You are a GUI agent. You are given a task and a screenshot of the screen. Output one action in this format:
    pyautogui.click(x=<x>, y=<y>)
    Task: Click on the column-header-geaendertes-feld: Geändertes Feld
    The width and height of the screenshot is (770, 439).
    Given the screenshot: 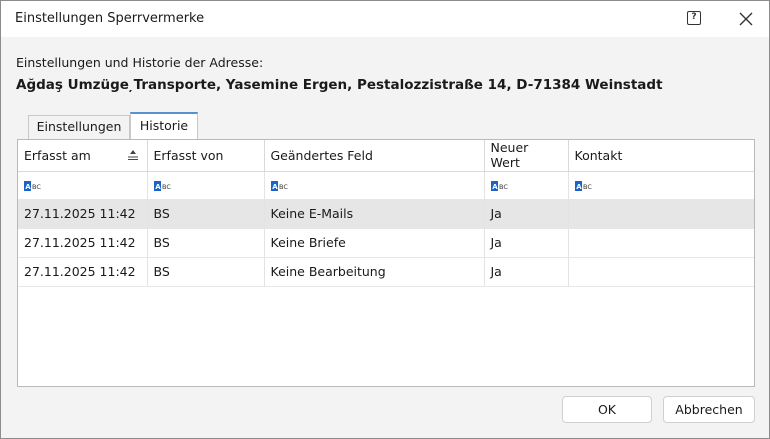 What is the action you would take?
    pyautogui.click(x=374, y=156)
    